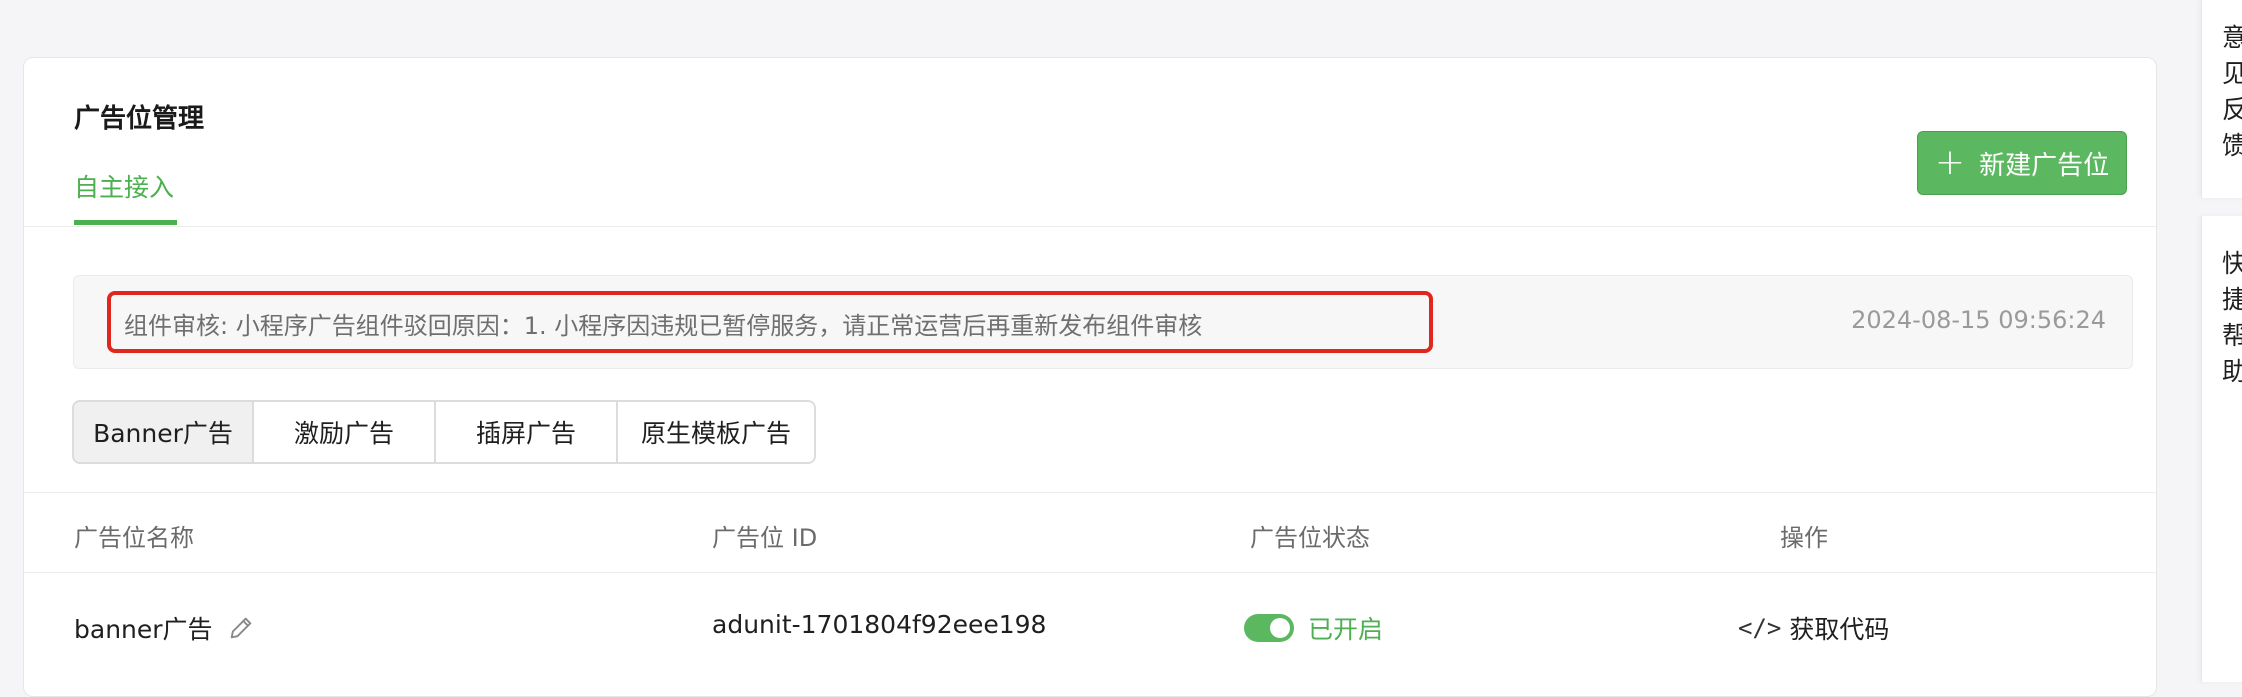  I want to click on code-icon: </>, so click(1760, 628).